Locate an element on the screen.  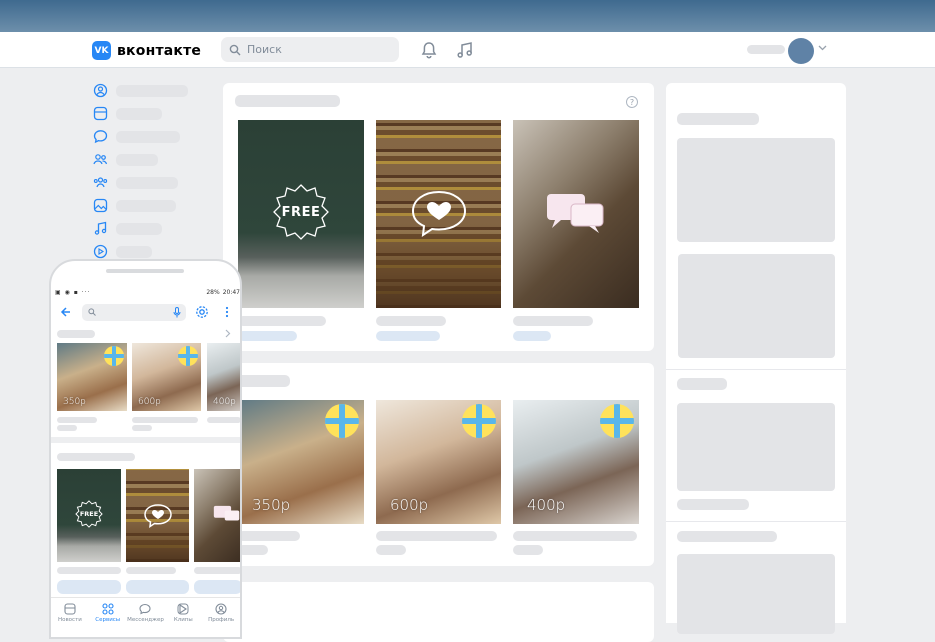
services-icon is located at coordinates (108, 608).